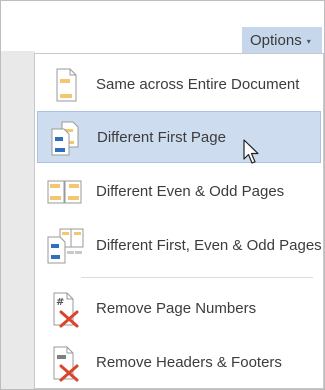  Describe the element at coordinates (189, 362) in the screenshot. I see `menu-item-label: Remove Headers & Footers` at that location.